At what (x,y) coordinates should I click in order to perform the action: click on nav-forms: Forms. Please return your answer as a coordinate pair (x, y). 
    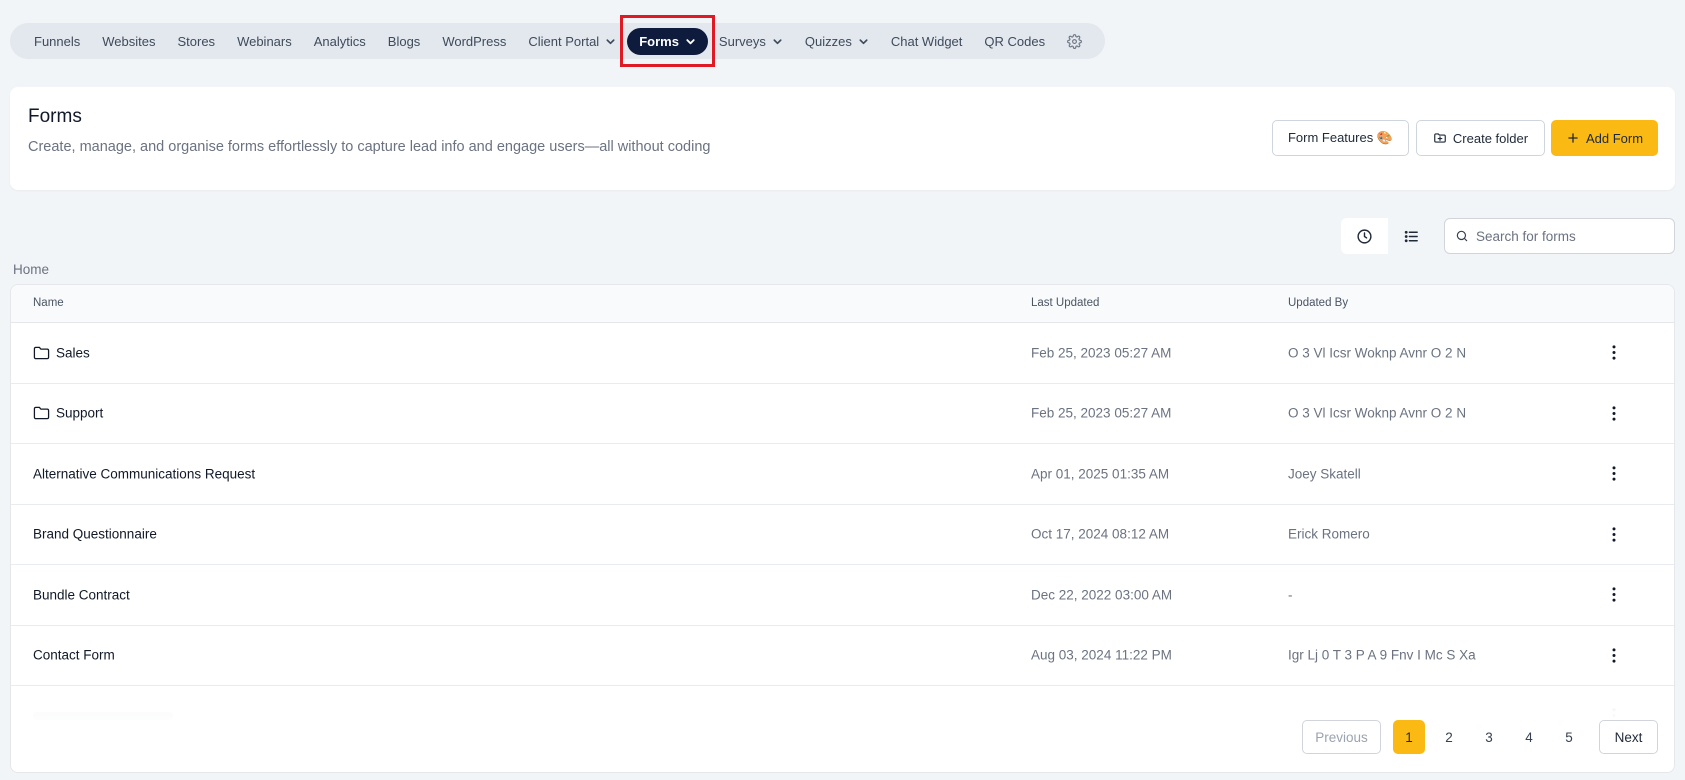
    Looking at the image, I should click on (667, 41).